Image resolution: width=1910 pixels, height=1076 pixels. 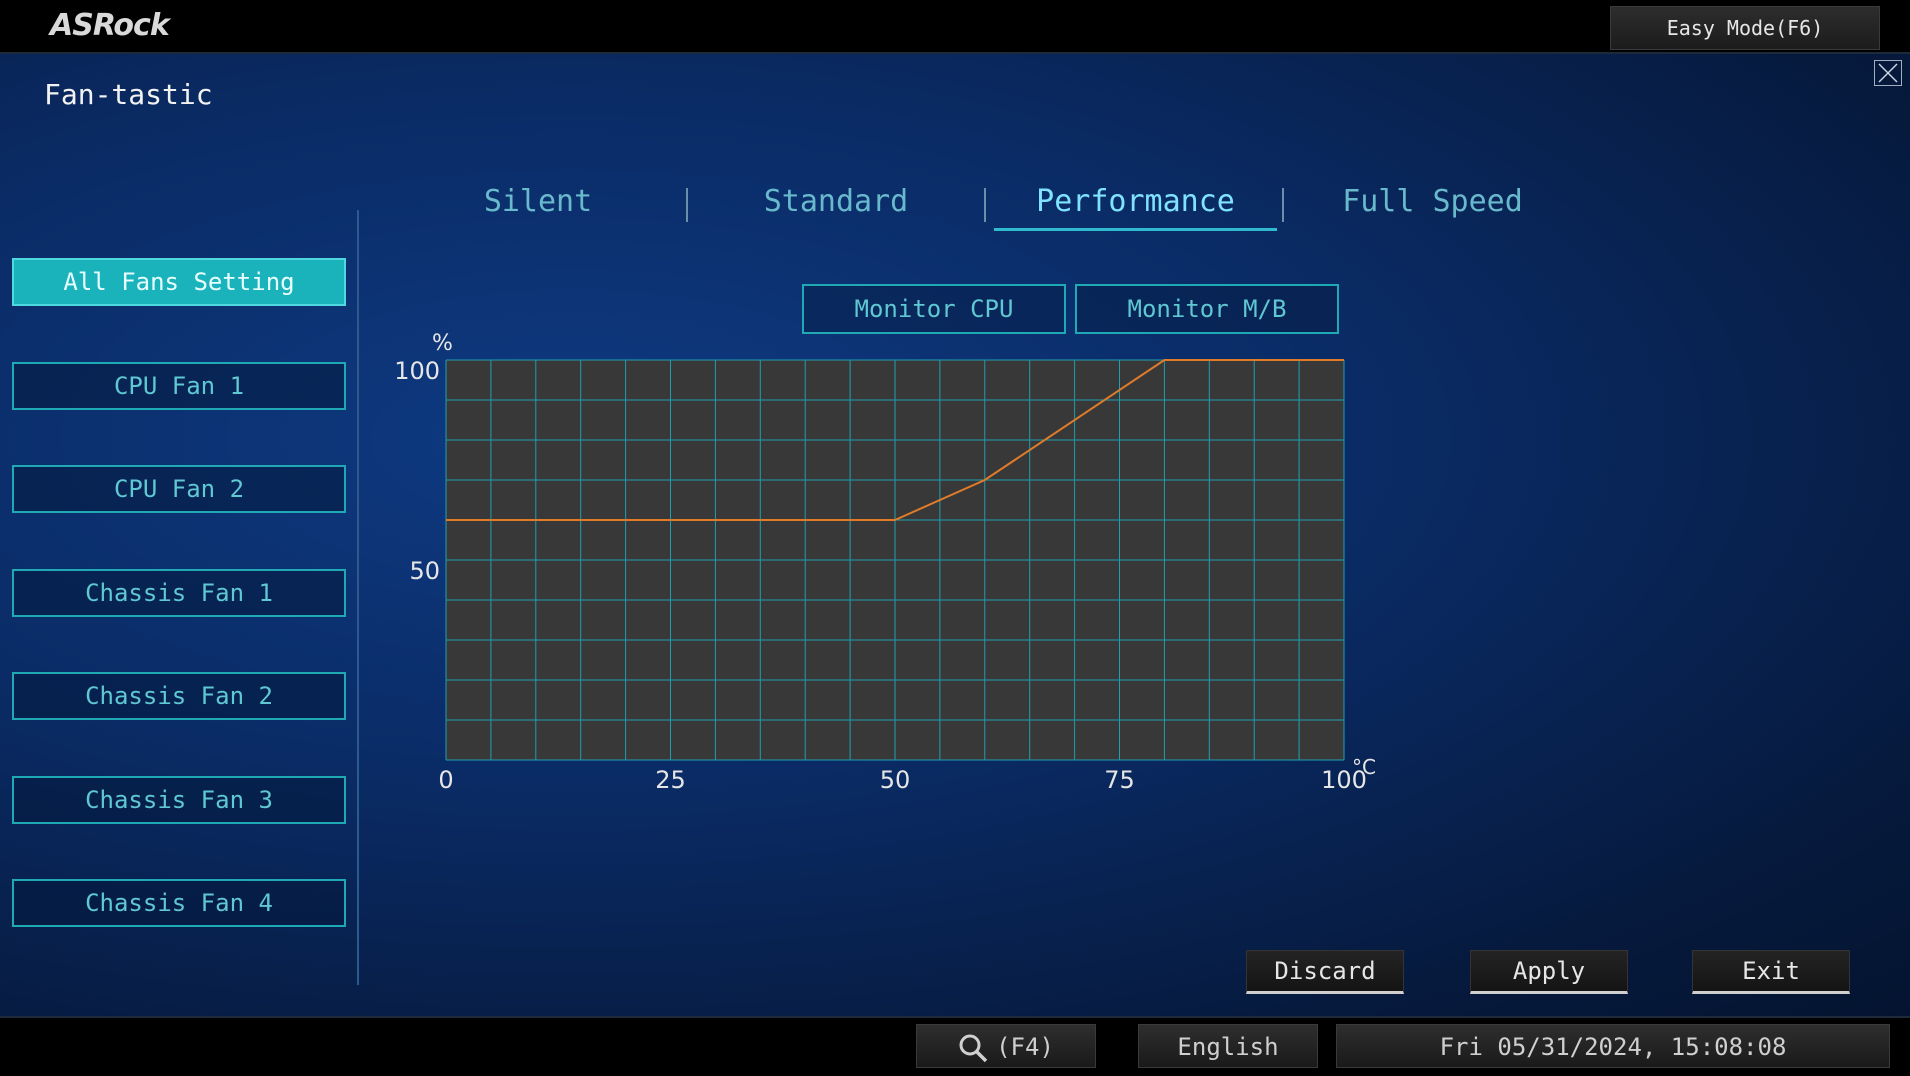 I want to click on apply-button: Apply, so click(x=1549, y=972).